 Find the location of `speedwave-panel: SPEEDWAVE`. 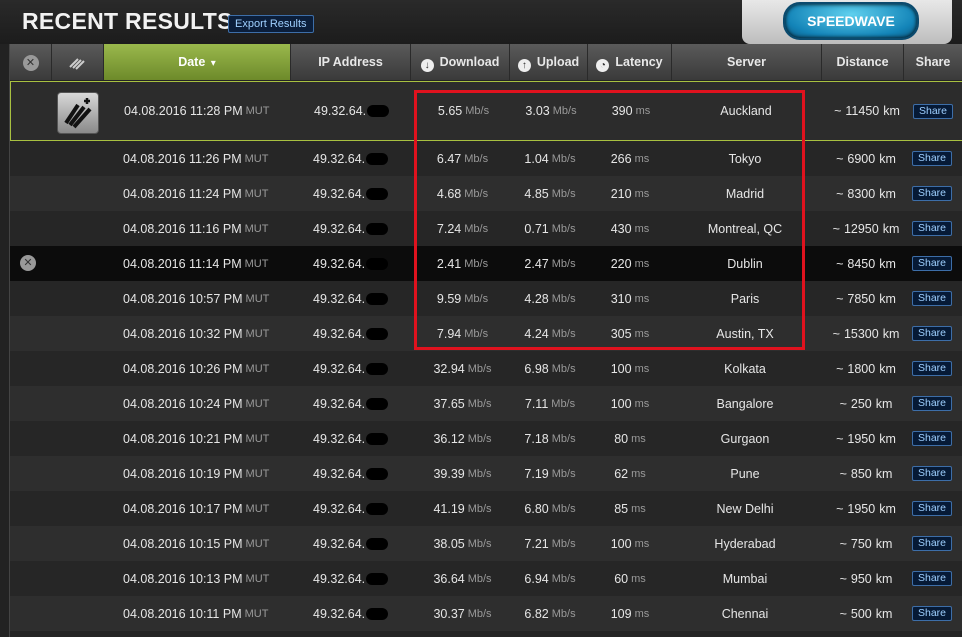

speedwave-panel: SPEEDWAVE is located at coordinates (847, 22).